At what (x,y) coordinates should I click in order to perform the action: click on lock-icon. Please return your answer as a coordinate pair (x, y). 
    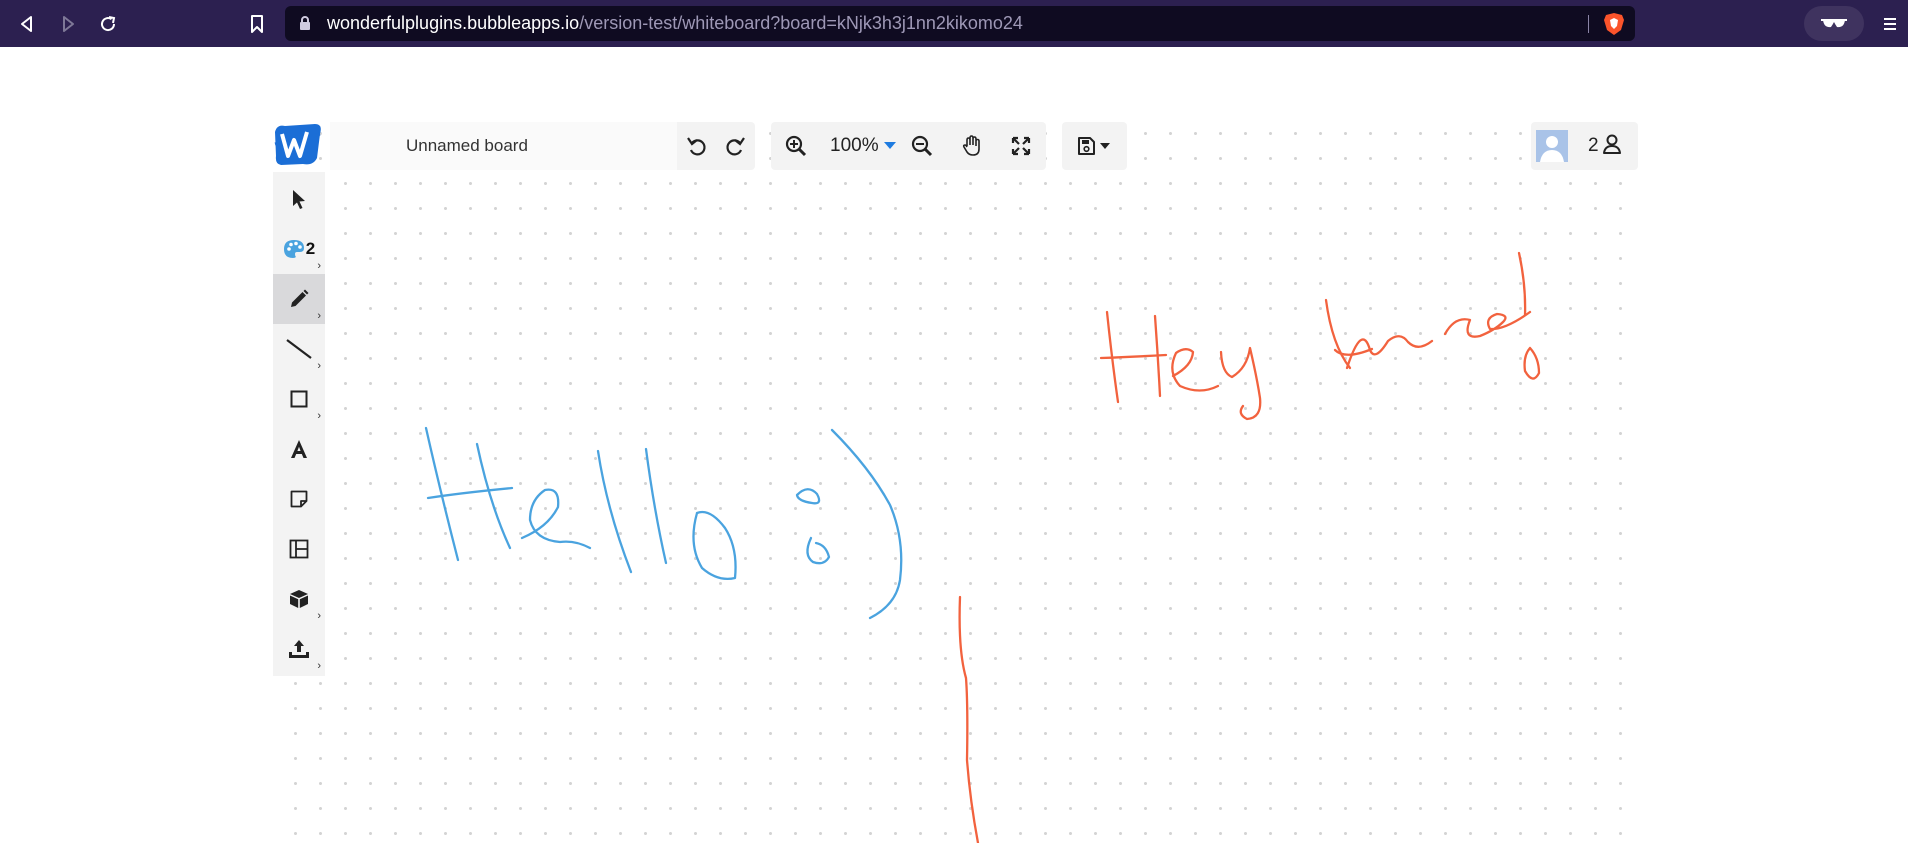
    Looking at the image, I should click on (305, 23).